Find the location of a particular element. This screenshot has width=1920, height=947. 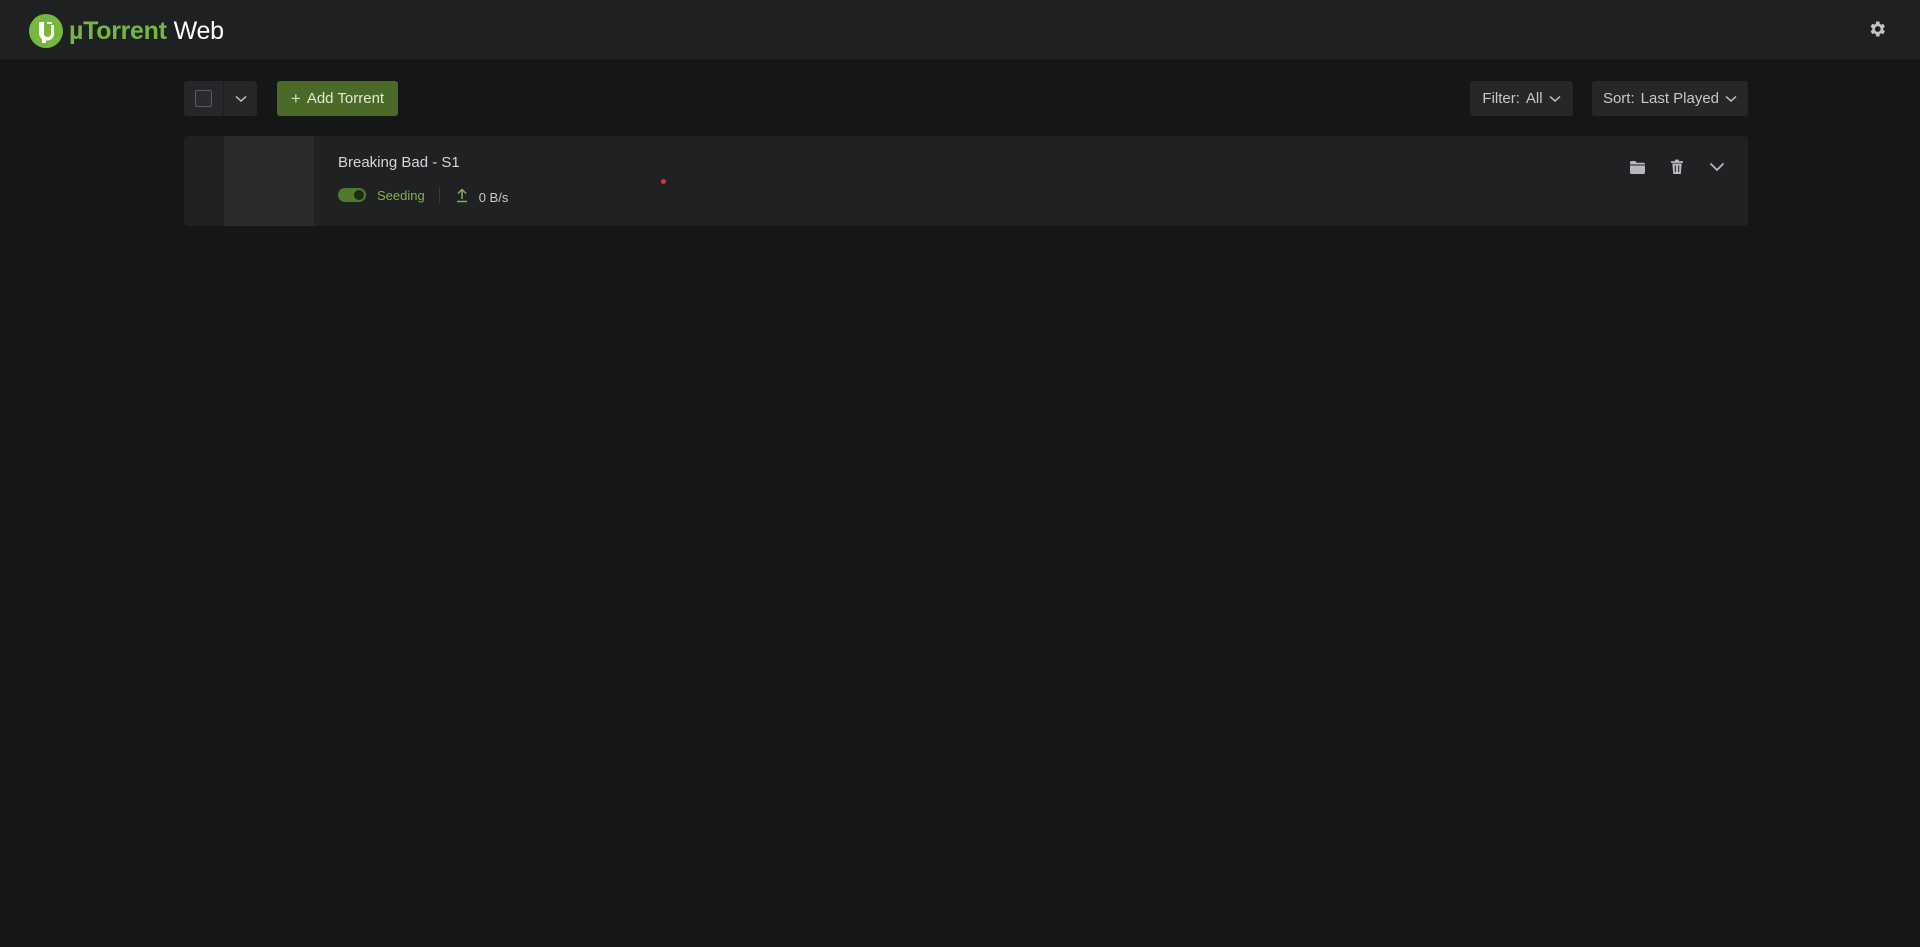

trash-icon is located at coordinates (1677, 166).